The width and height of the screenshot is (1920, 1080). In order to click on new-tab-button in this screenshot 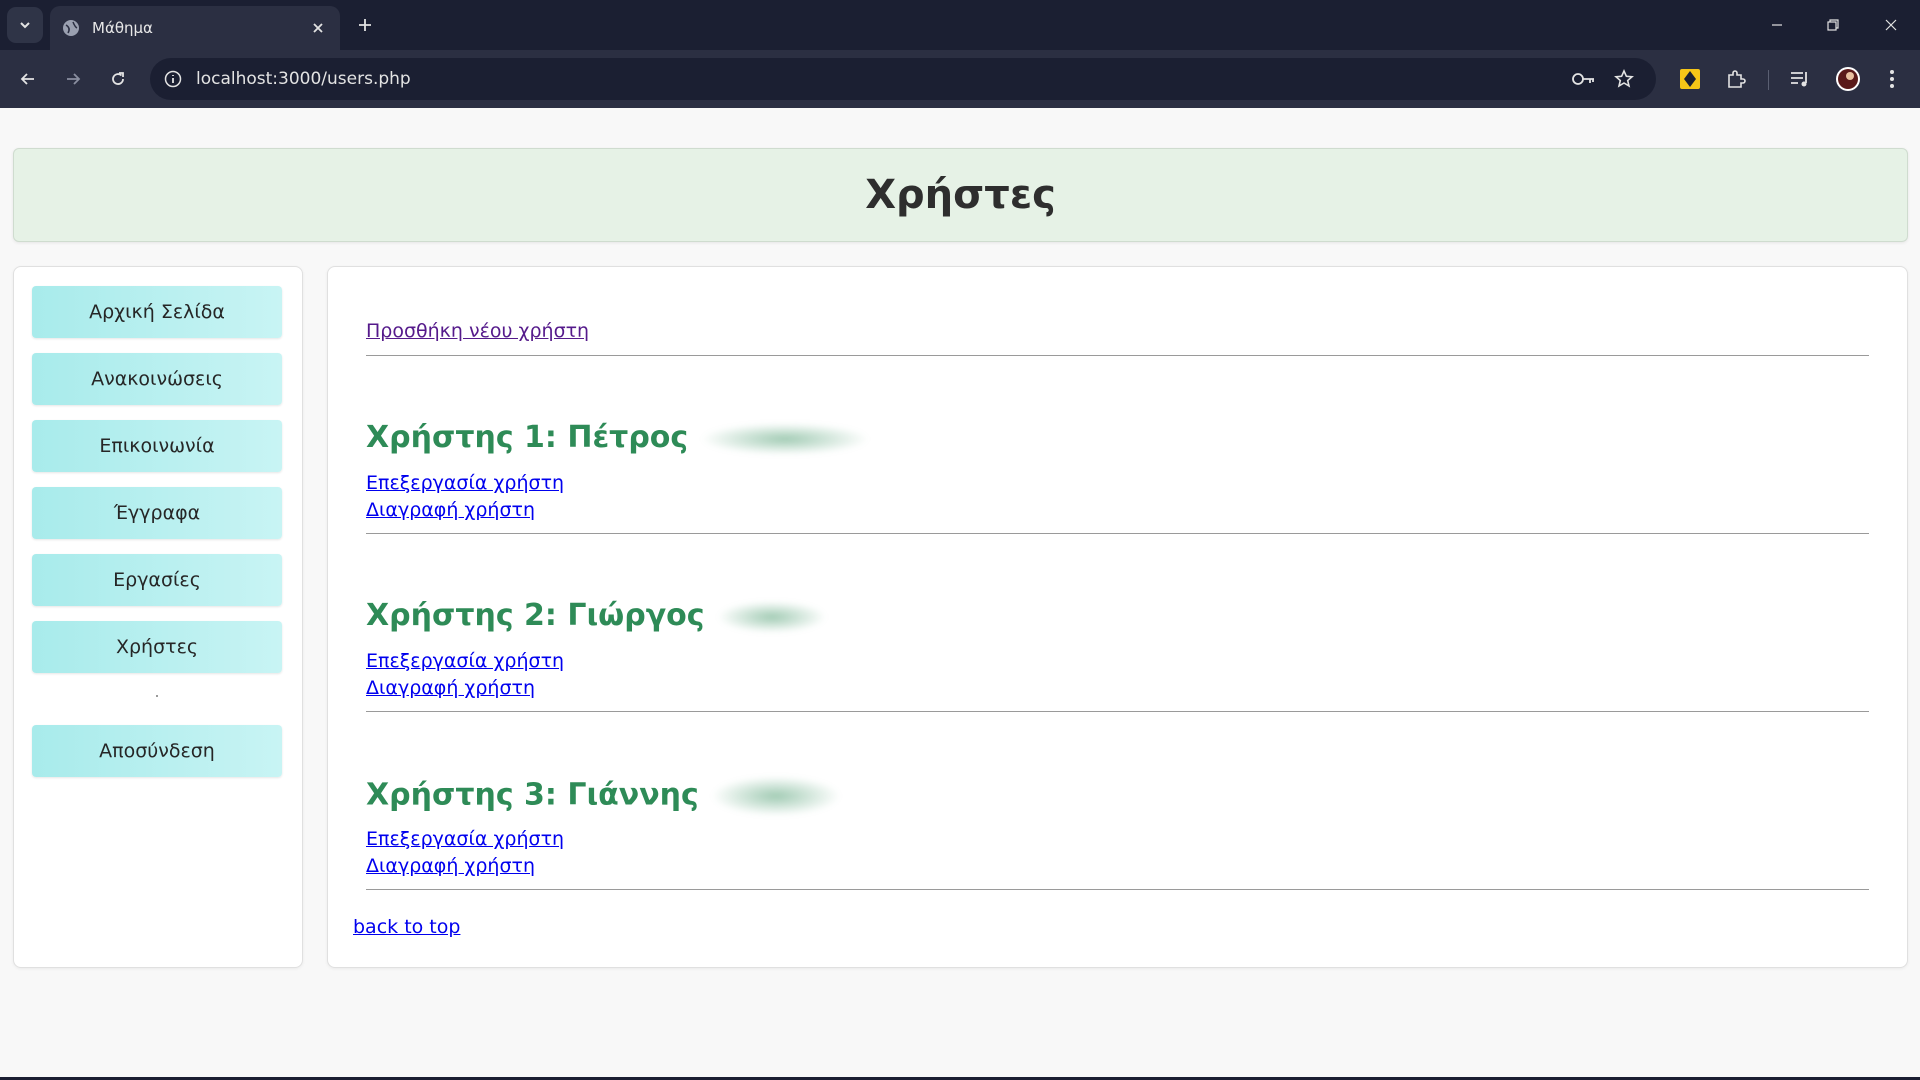, I will do `click(365, 25)`.